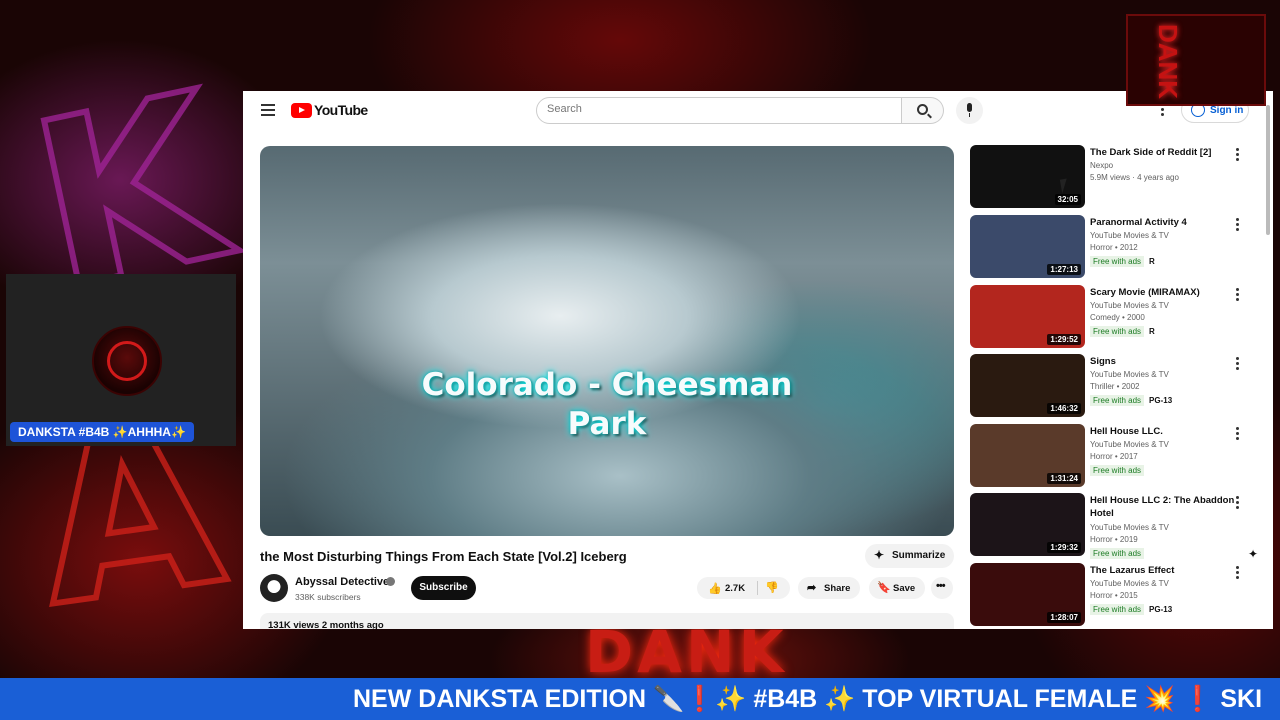 The height and width of the screenshot is (720, 1280). What do you see at coordinates (102, 432) in the screenshot?
I see `webcam-label: DANKSTA #B4B ✨AHHHA✨` at bounding box center [102, 432].